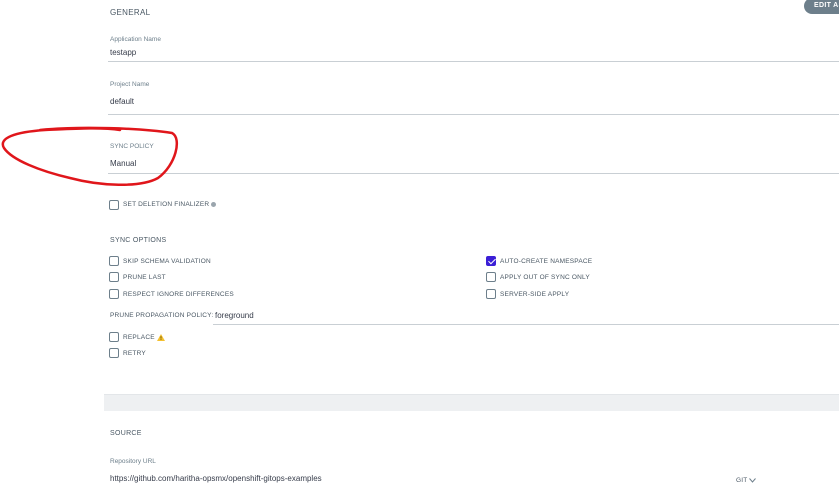 This screenshot has width=839, height=487. What do you see at coordinates (114, 353) in the screenshot?
I see `retry-checkbox` at bounding box center [114, 353].